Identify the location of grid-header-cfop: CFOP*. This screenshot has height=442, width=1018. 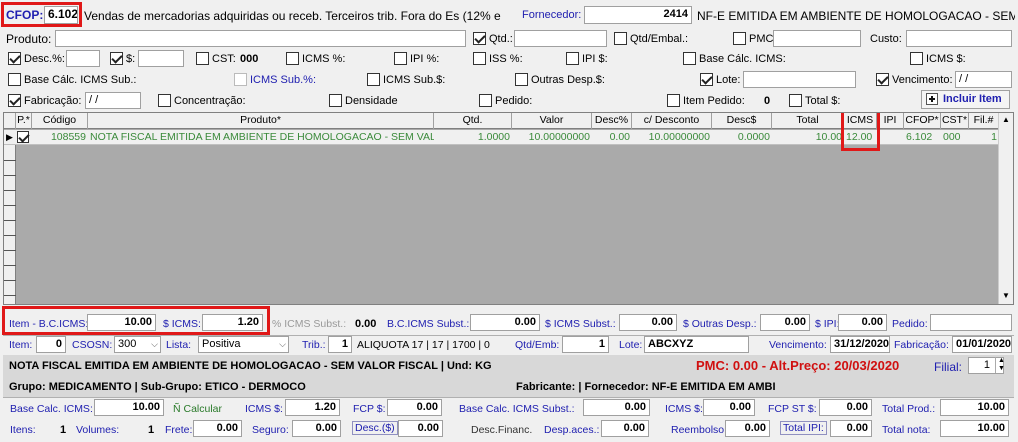
(922, 121).